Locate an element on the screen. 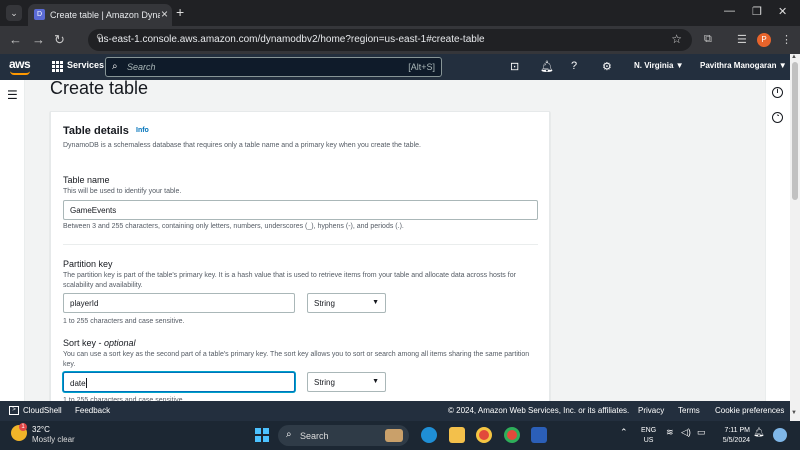 This screenshot has height=450, width=800. dynamodb-favicon-icon: D is located at coordinates (39, 14).